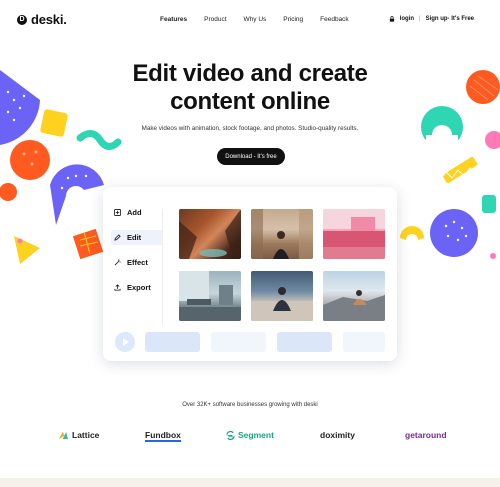 The width and height of the screenshot is (500, 487). I want to click on brand-logo-icon: D, so click(22, 19).